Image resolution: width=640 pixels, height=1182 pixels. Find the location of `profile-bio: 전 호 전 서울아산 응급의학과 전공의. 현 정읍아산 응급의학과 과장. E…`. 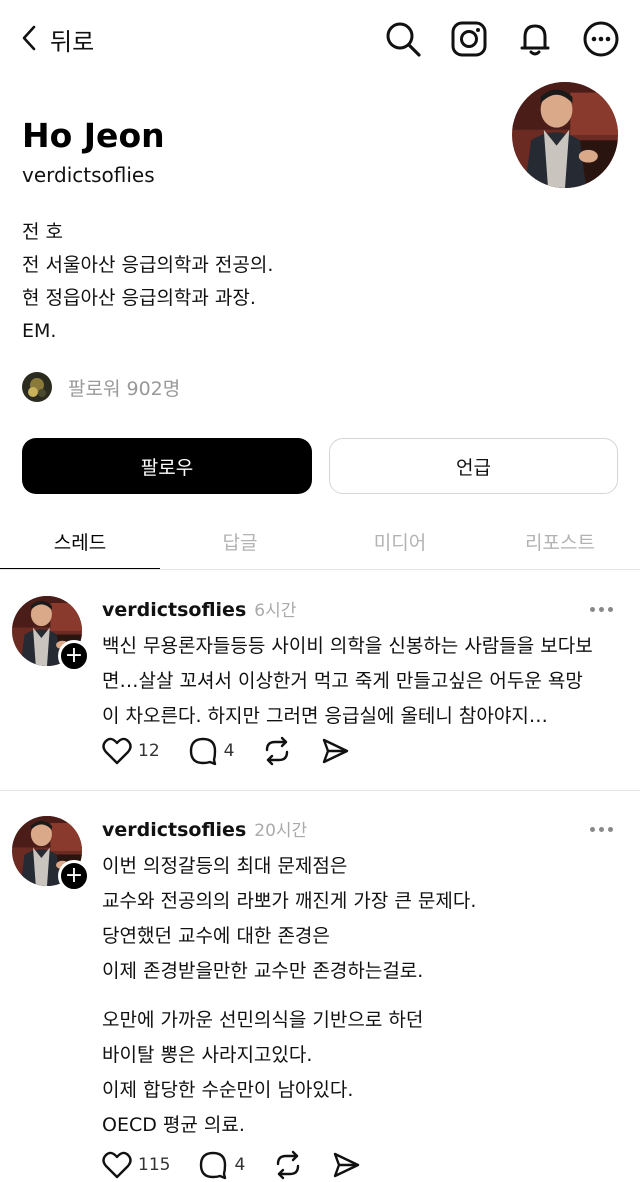

profile-bio: 전 호 전 서울아산 응급의학과 전공의. 현 정읍아산 응급의학과 과장. E… is located at coordinates (147, 282).